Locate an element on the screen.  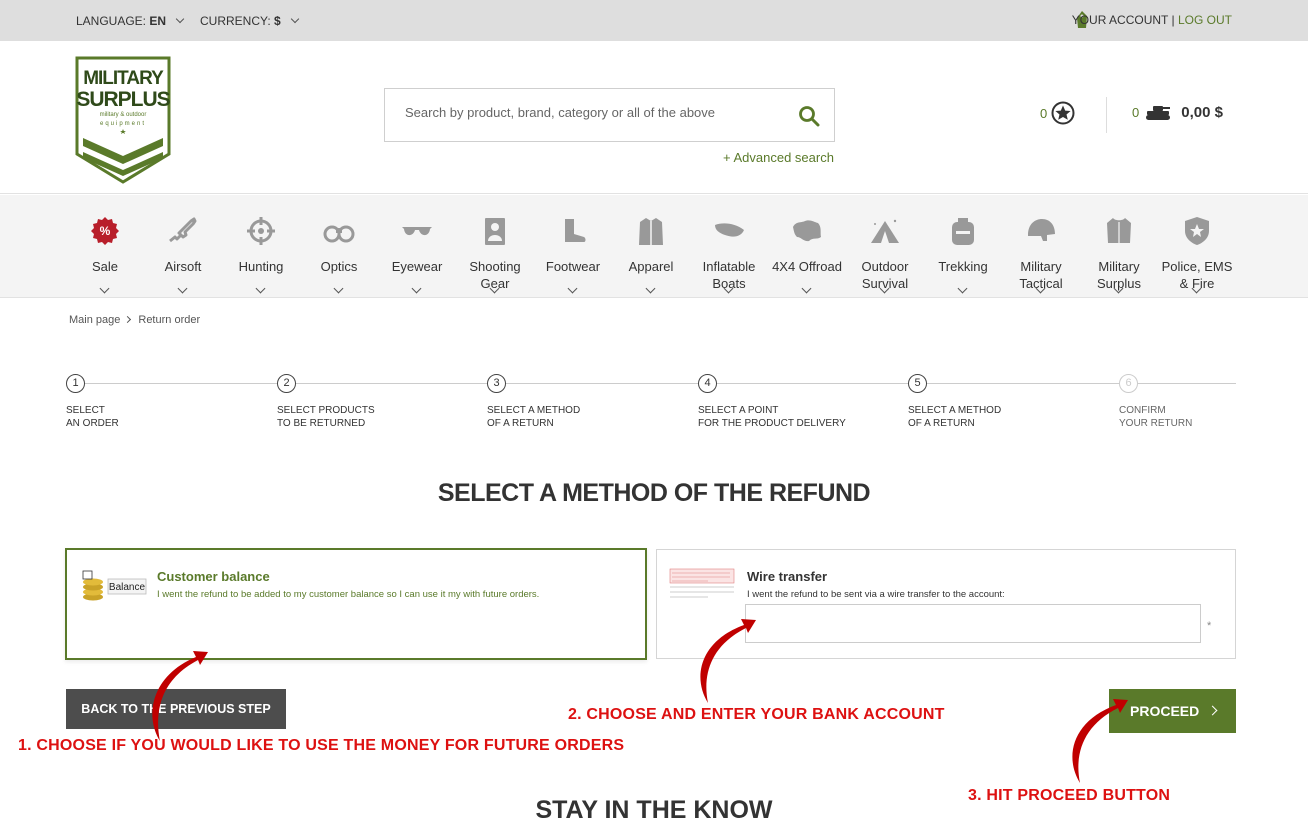
svg-text: Balance is located at coordinates (127, 587).